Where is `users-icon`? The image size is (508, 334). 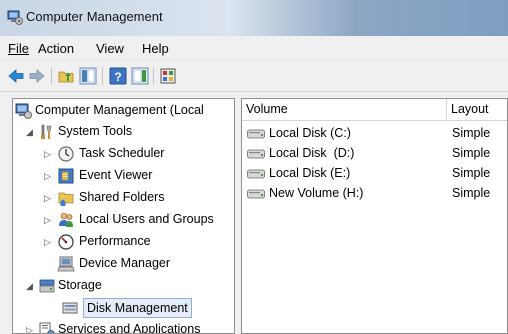
users-icon is located at coordinates (66, 219).